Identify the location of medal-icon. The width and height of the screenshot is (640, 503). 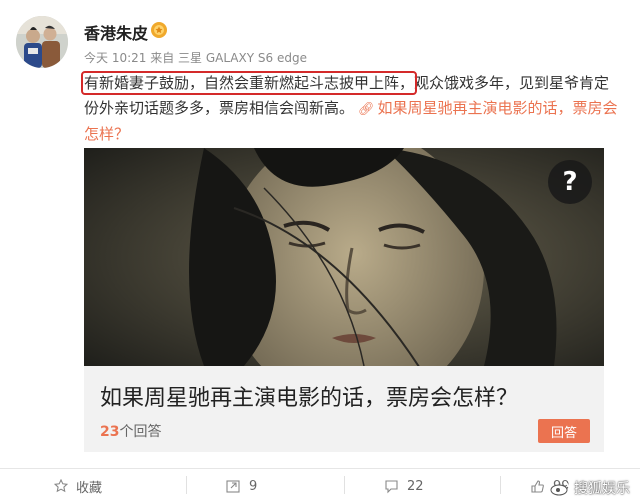
(159, 30).